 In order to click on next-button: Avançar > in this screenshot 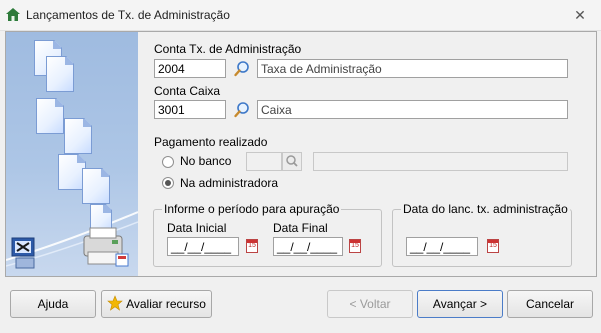, I will do `click(460, 304)`.